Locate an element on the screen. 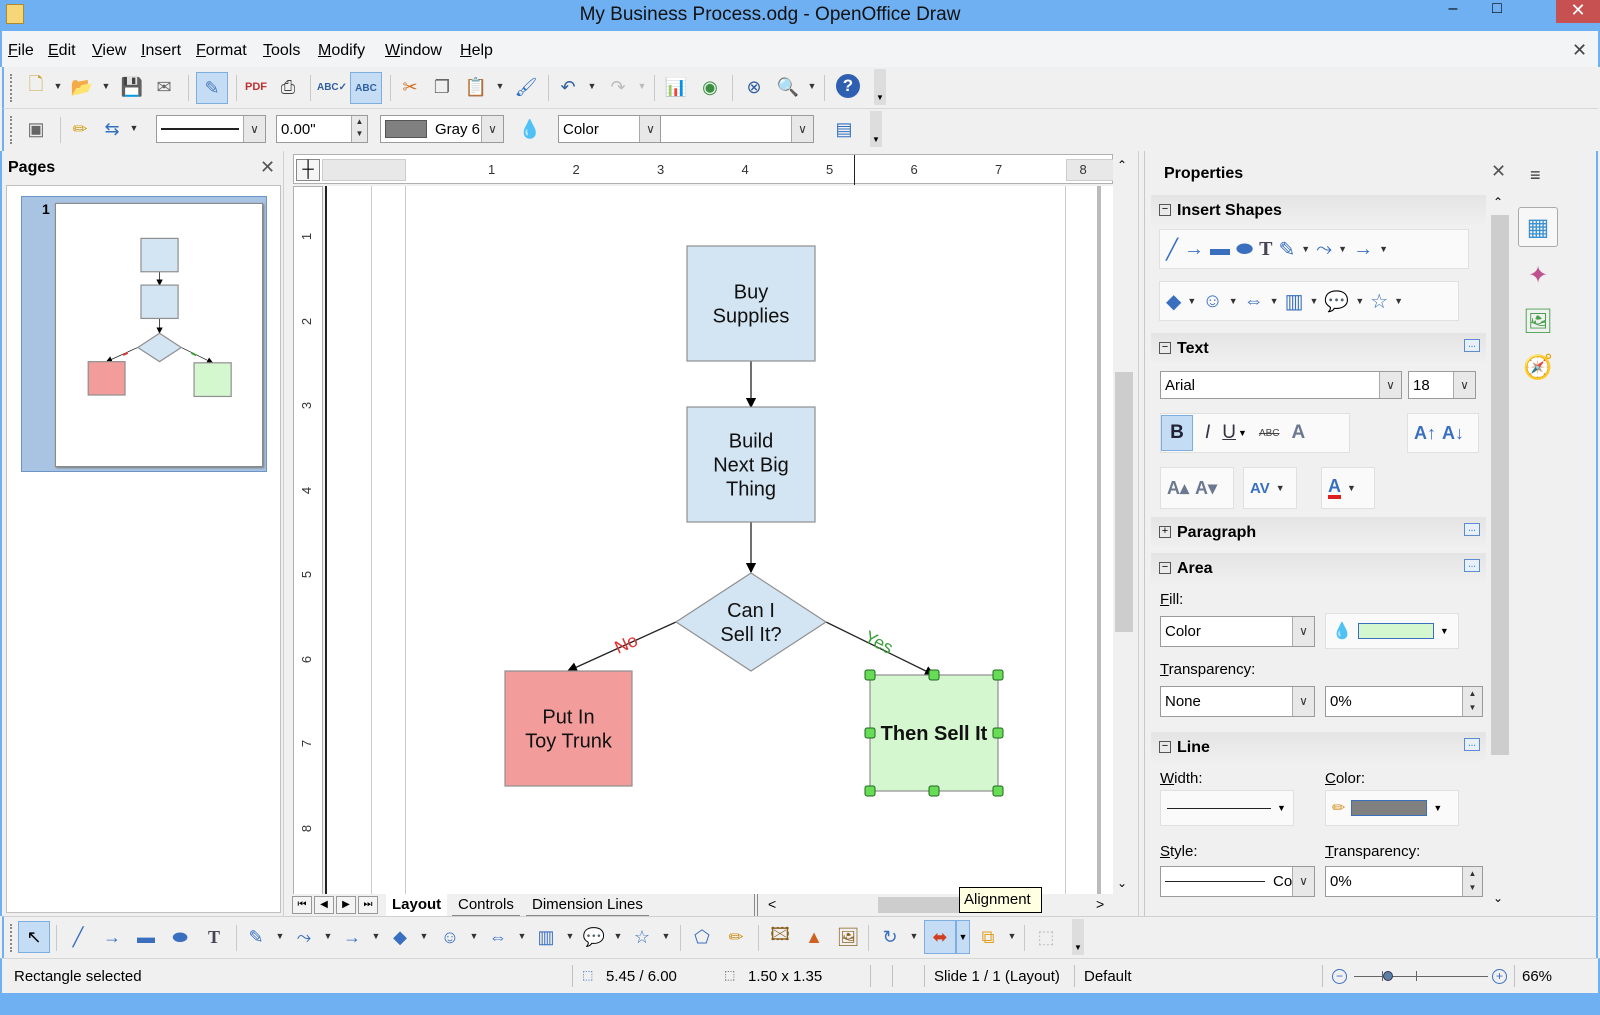 Image resolution: width=1600 pixels, height=1015 pixels. fontwork-gallery-icon: 🖾 is located at coordinates (780, 937).